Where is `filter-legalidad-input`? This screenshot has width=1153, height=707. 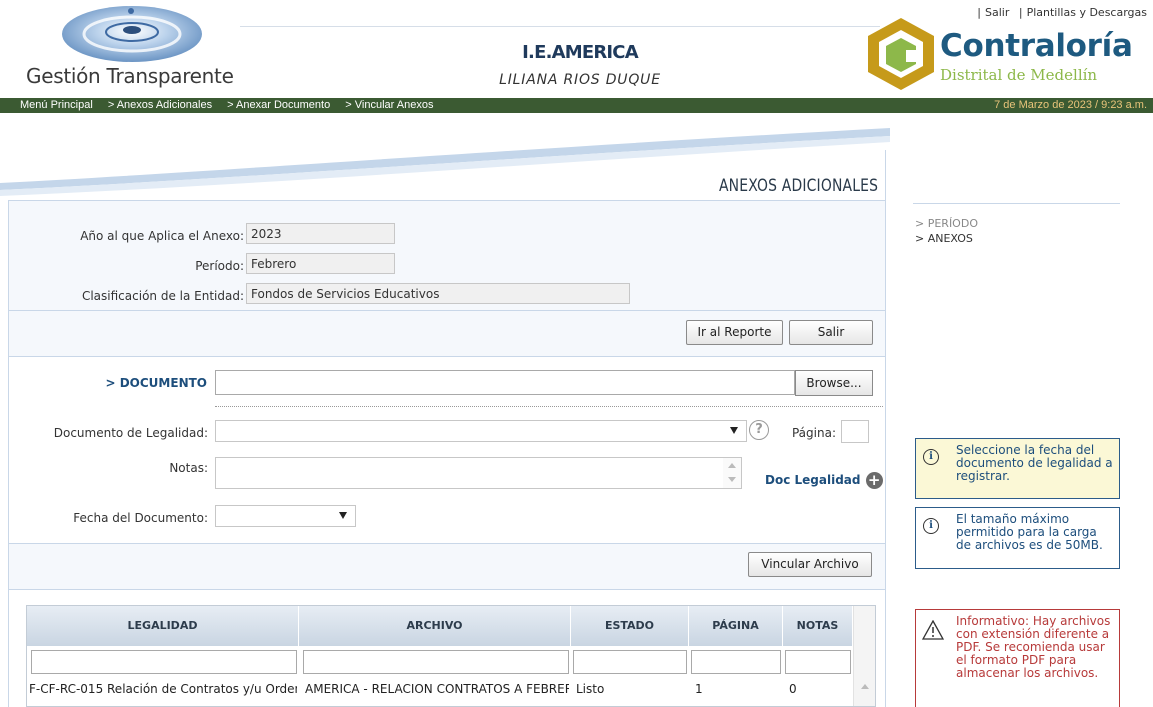
filter-legalidad-input is located at coordinates (164, 662).